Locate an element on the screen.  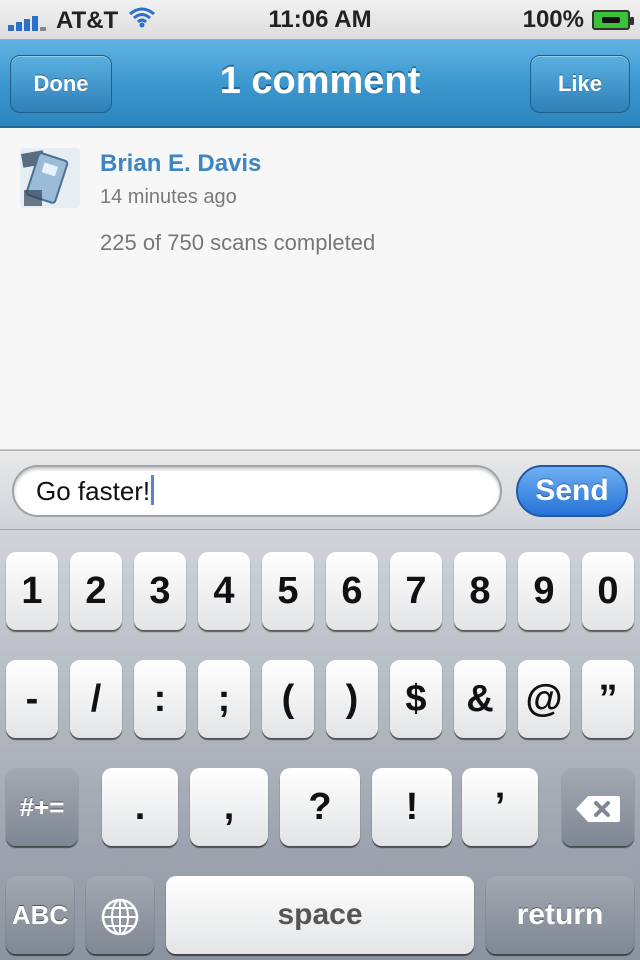
key-2: 2 is located at coordinates (96, 591).